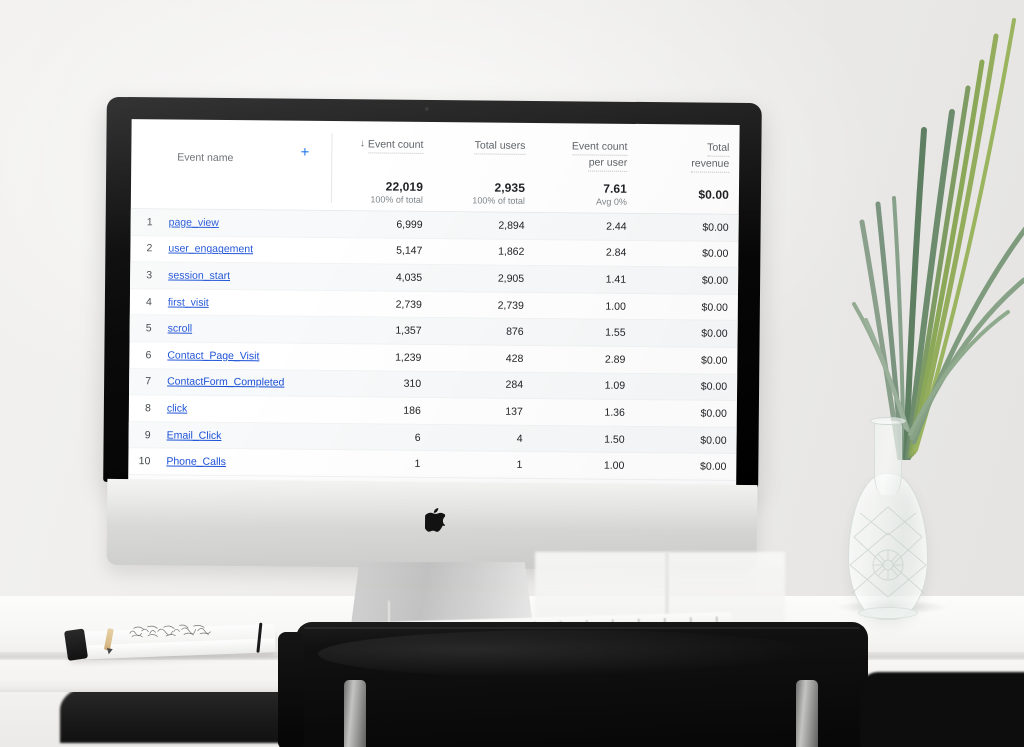 Image resolution: width=1024 pixels, height=747 pixels. I want to click on row-total-users-cell: 428, so click(514, 358).